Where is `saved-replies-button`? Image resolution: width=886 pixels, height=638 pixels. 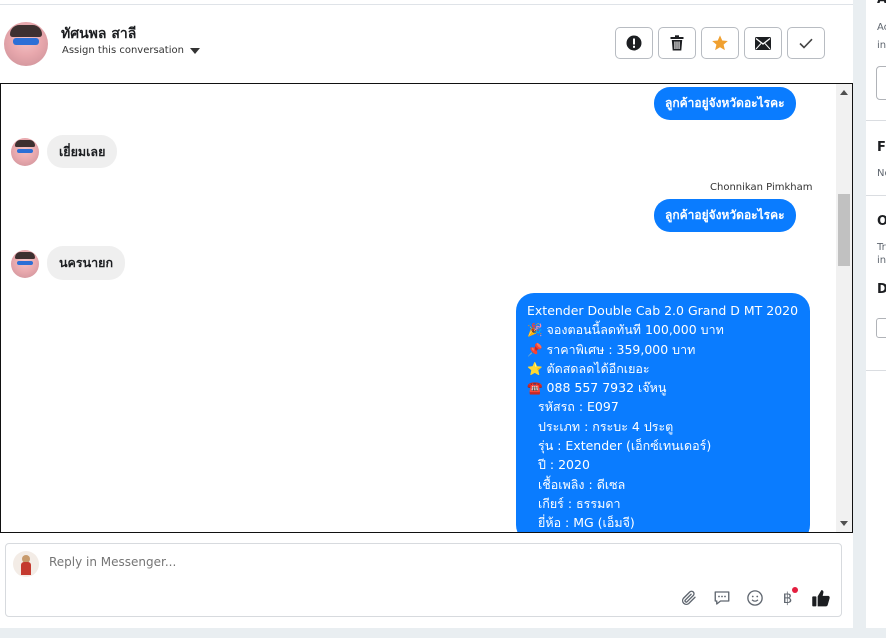 saved-replies-button is located at coordinates (721, 597).